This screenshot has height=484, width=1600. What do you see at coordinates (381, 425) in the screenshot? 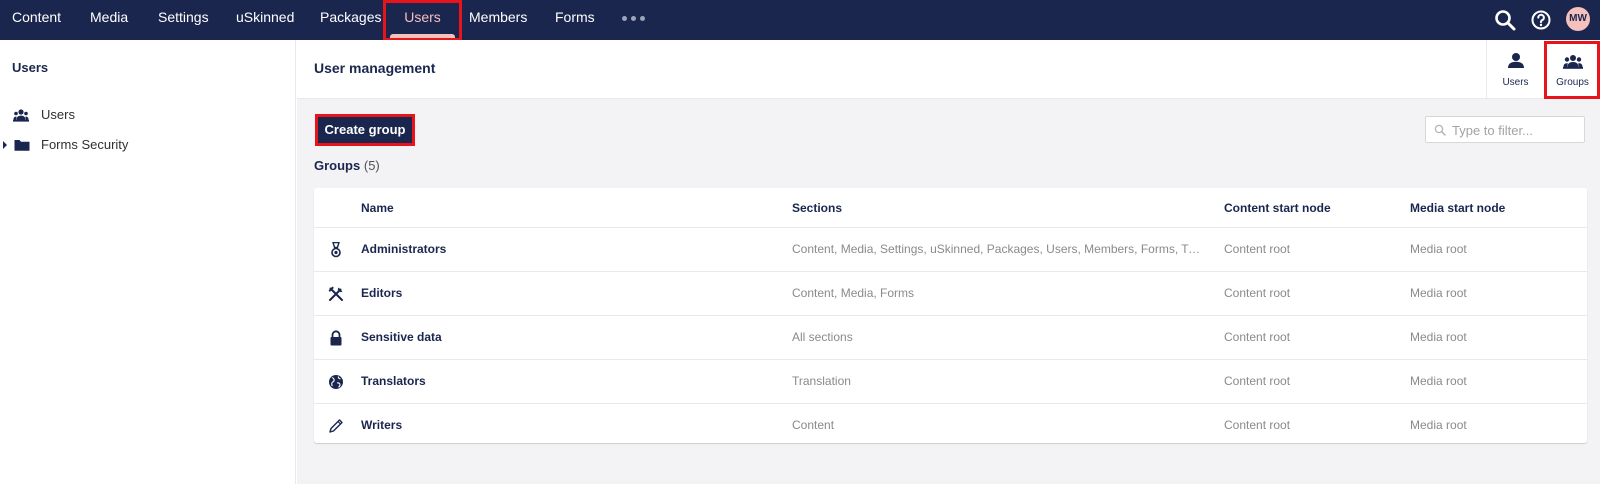
I see `group-name: Writers` at bounding box center [381, 425].